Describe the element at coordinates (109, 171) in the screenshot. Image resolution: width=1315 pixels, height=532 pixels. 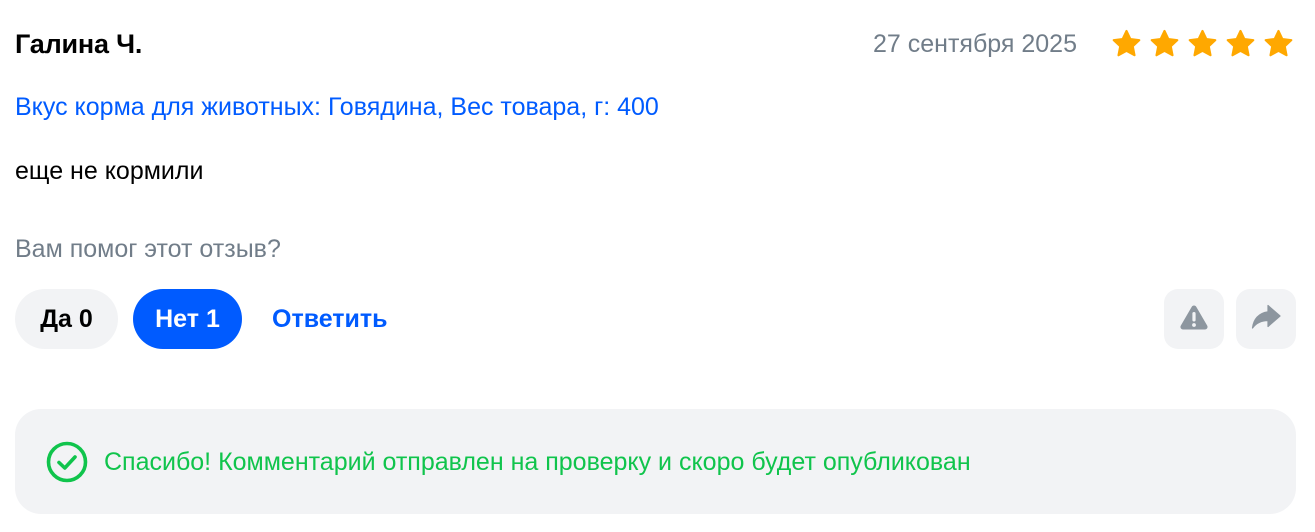
I see `review-text: еще не кормили` at that location.